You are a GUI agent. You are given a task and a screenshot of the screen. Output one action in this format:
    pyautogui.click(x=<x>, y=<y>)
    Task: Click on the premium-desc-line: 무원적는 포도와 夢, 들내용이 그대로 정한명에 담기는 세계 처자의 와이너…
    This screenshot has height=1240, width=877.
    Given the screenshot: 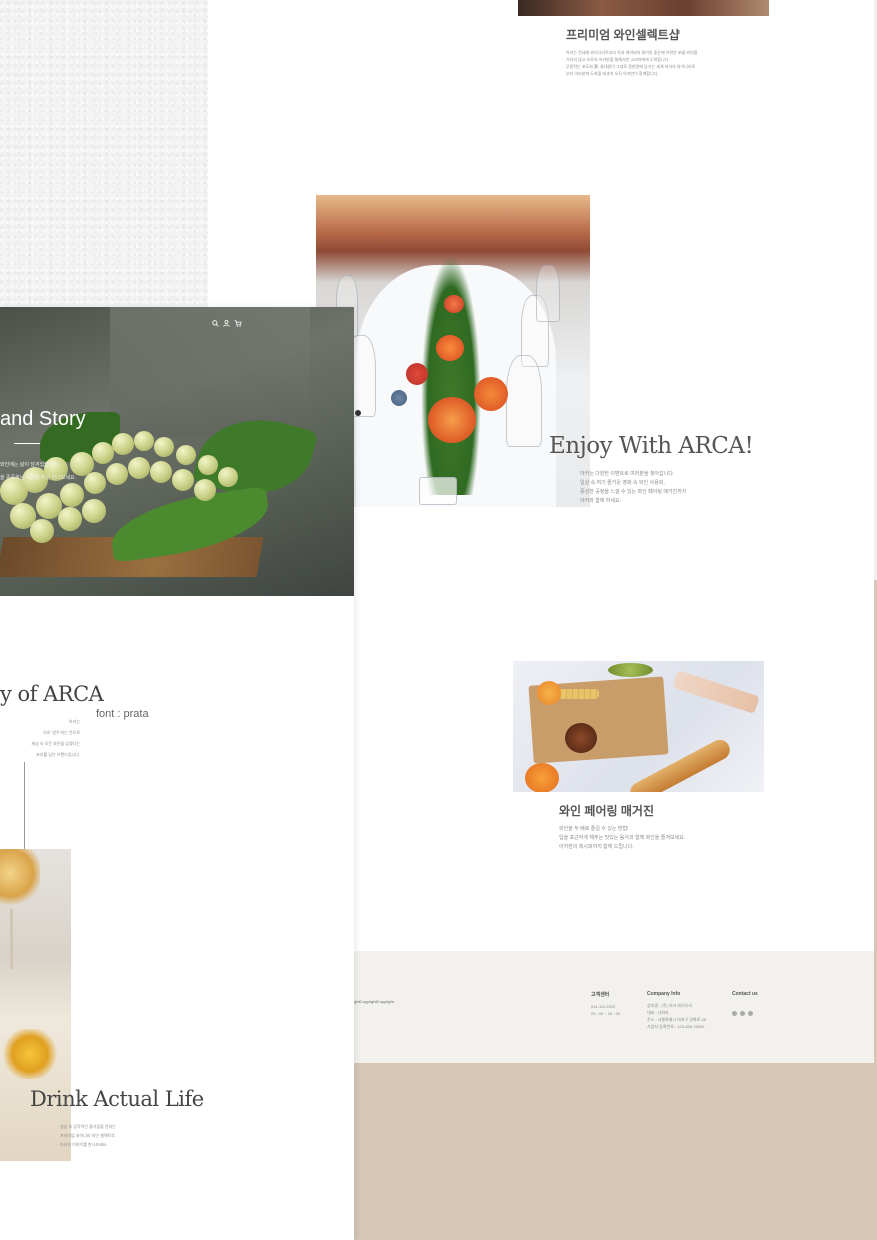 What is the action you would take?
    pyautogui.click(x=631, y=66)
    